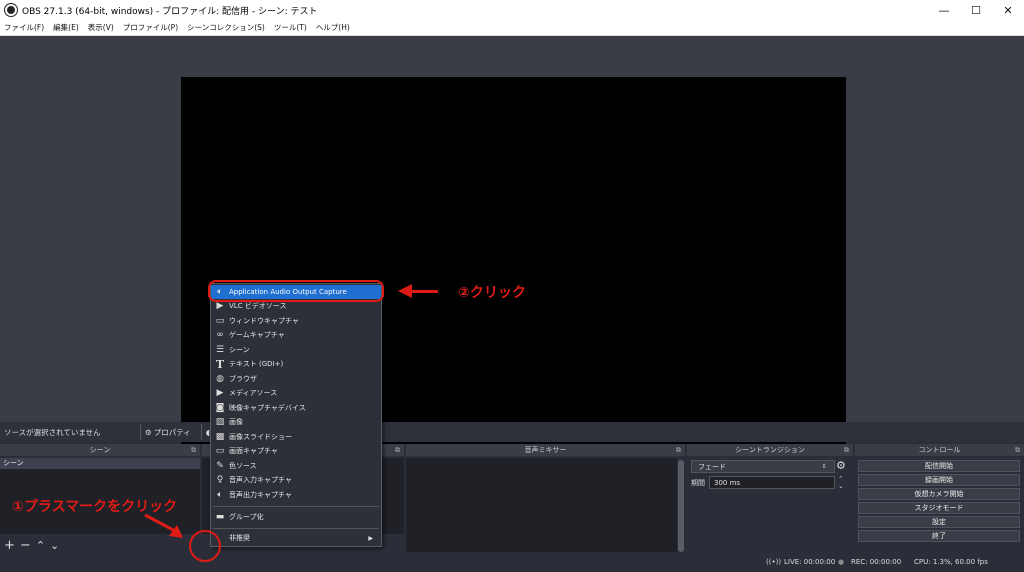 The width and height of the screenshot is (1024, 572). Describe the element at coordinates (772, 482) in the screenshot. I see `duration-field: 300 ms` at that location.